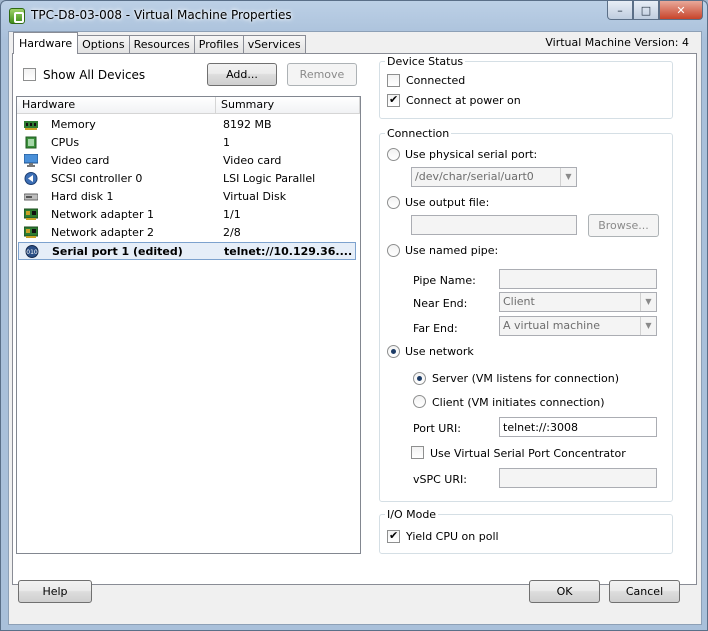  What do you see at coordinates (187, 143) in the screenshot?
I see `table-row-cpus: CPUs 1` at bounding box center [187, 143].